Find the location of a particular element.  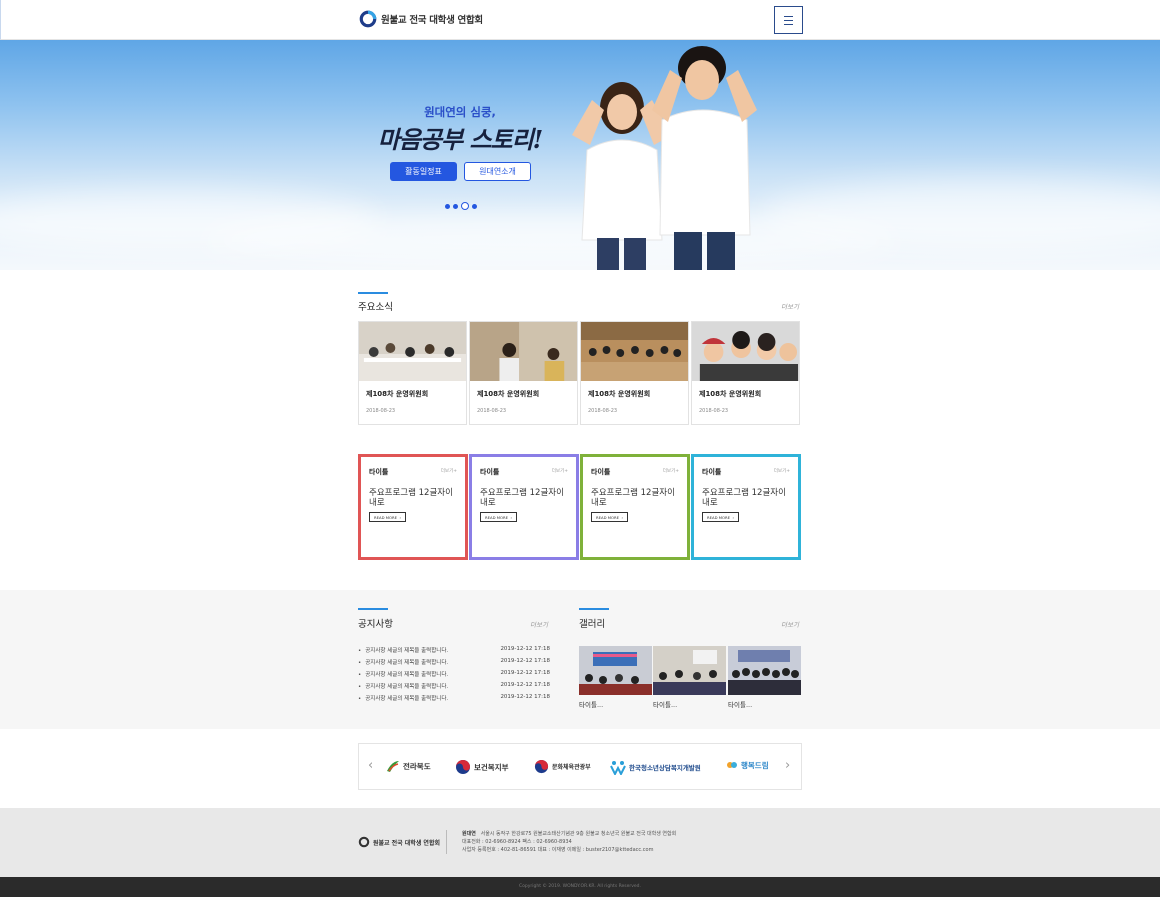

partner-banner: ‹ 전라북도 보건복지부 문화체육관광부 한국청소년상담복지개발원 행복드림 › is located at coordinates (580, 766).